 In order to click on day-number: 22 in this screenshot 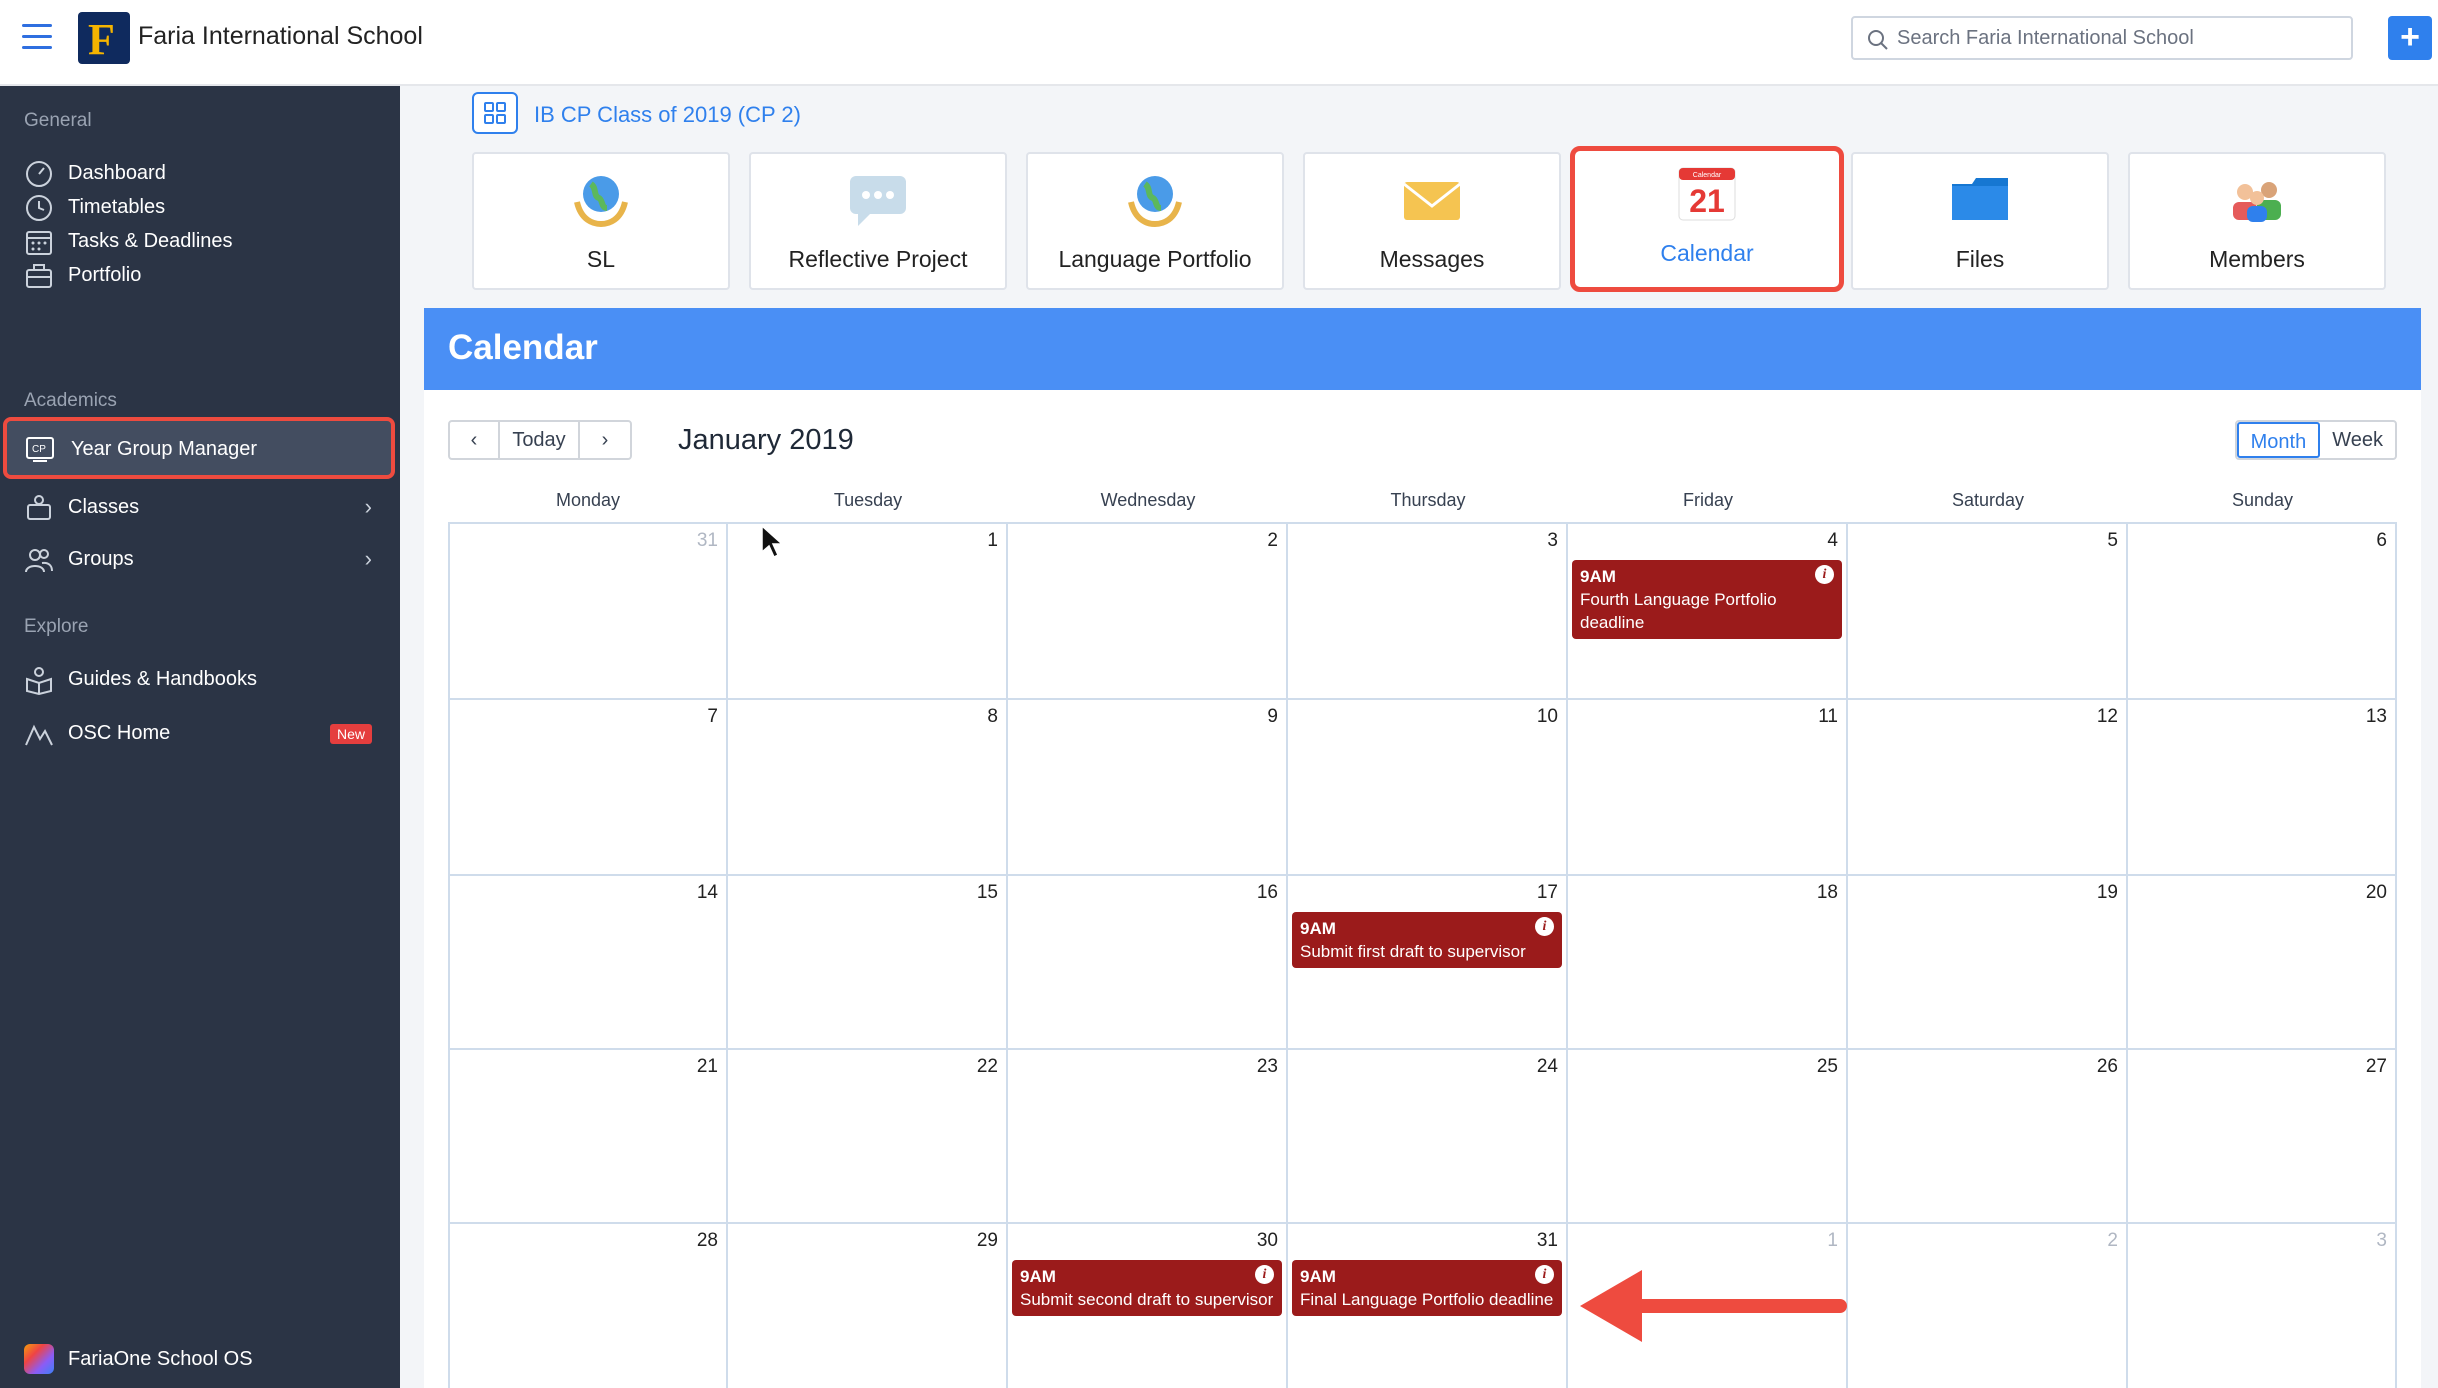, I will do `click(987, 1067)`.